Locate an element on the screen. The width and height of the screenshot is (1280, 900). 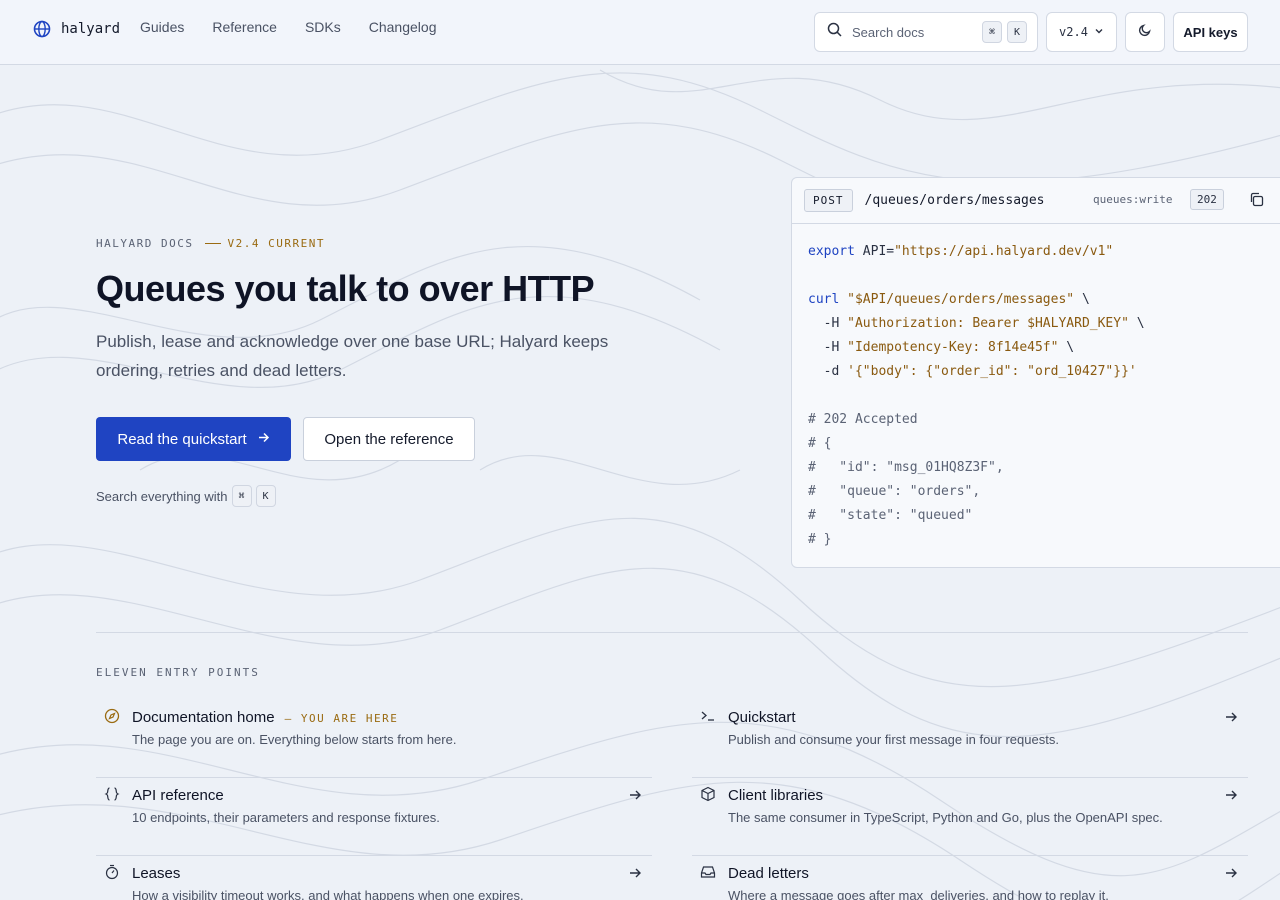
code-token: export is located at coordinates (831, 251).